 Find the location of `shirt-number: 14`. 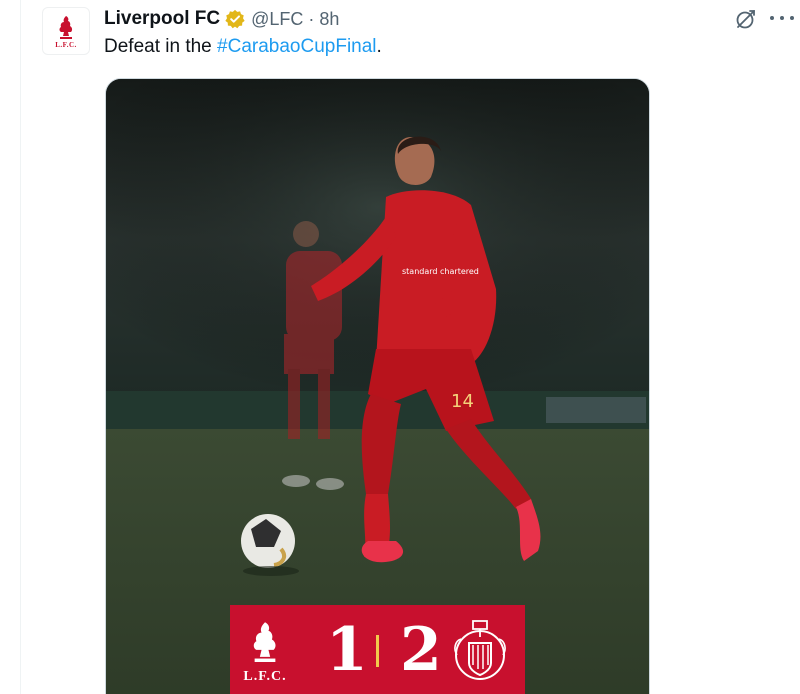

shirt-number: 14 is located at coordinates (462, 401).